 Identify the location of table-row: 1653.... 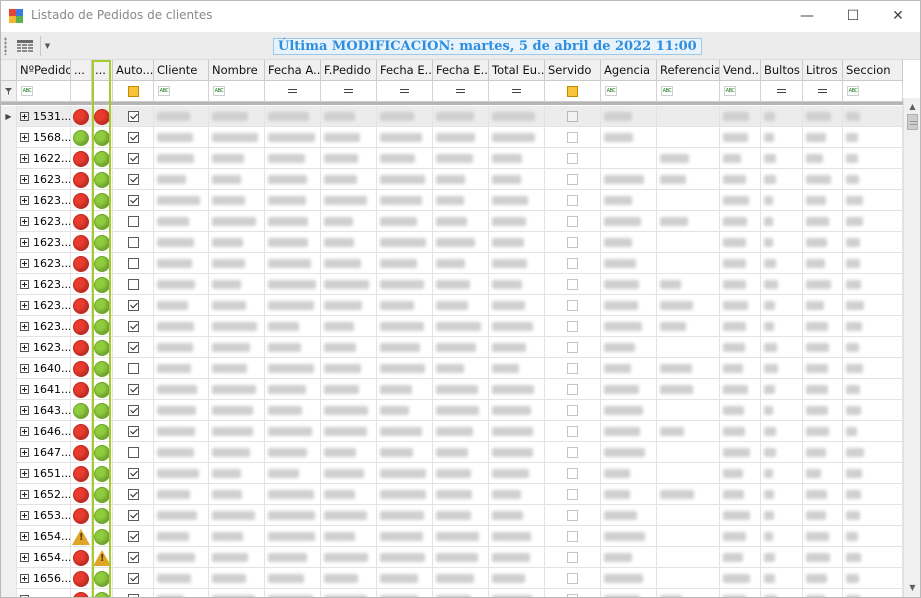
(452, 515).